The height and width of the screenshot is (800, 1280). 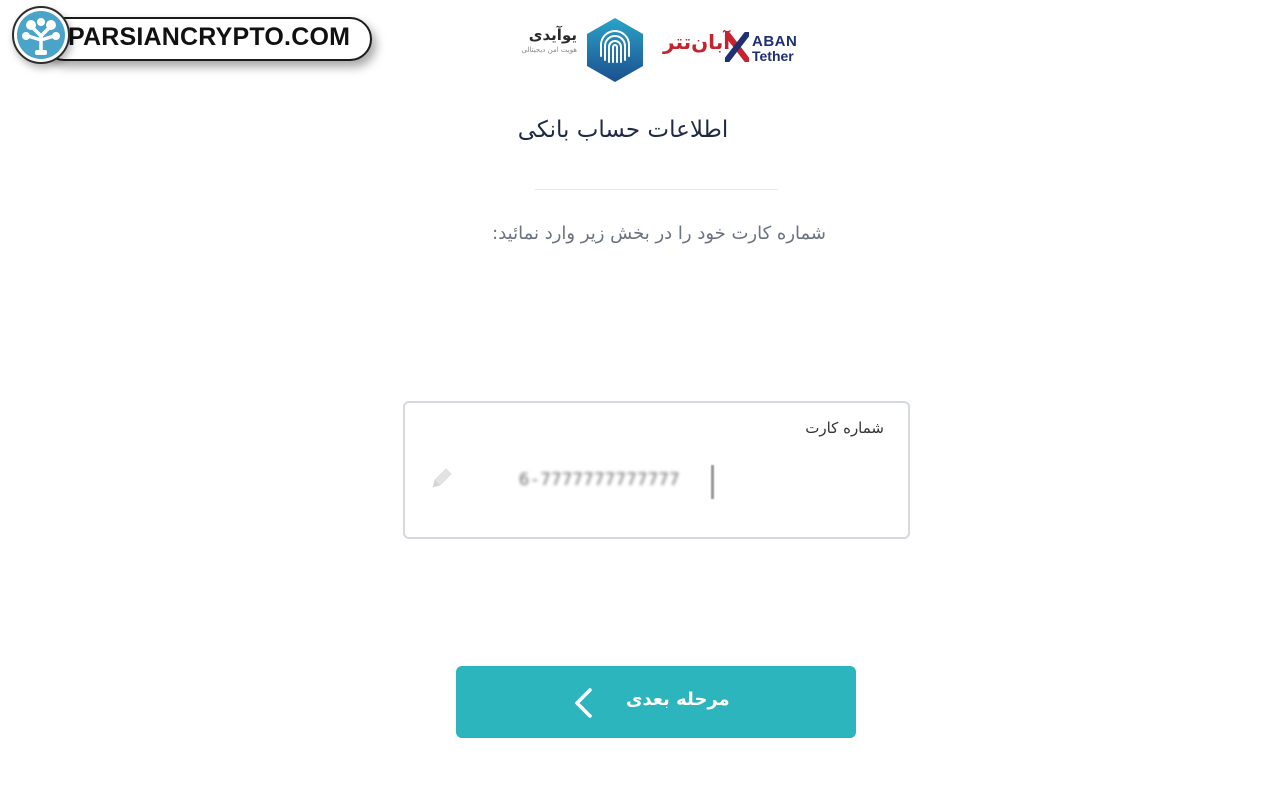 I want to click on aban-logo-persian: آبان‌تتر, so click(x=697, y=42).